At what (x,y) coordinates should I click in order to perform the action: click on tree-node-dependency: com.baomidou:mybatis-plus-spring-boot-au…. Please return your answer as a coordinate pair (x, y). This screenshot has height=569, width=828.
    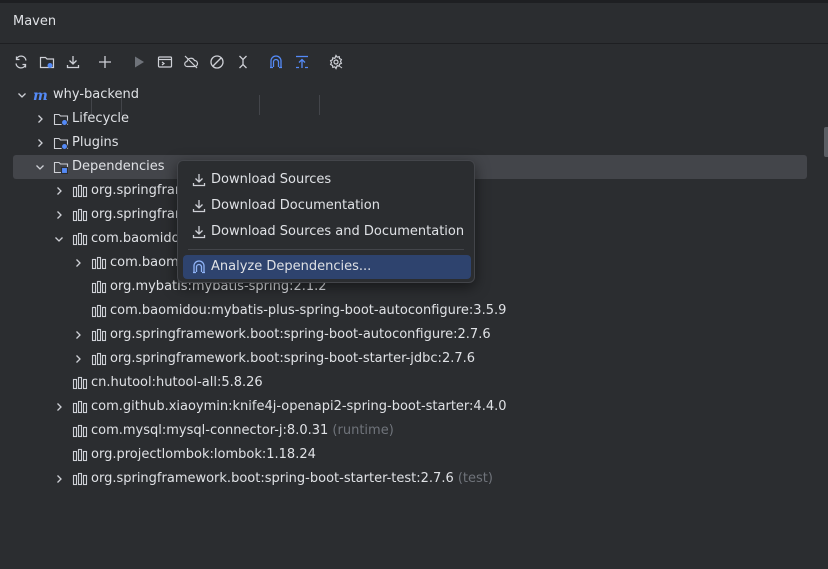
    Looking at the image, I should click on (414, 311).